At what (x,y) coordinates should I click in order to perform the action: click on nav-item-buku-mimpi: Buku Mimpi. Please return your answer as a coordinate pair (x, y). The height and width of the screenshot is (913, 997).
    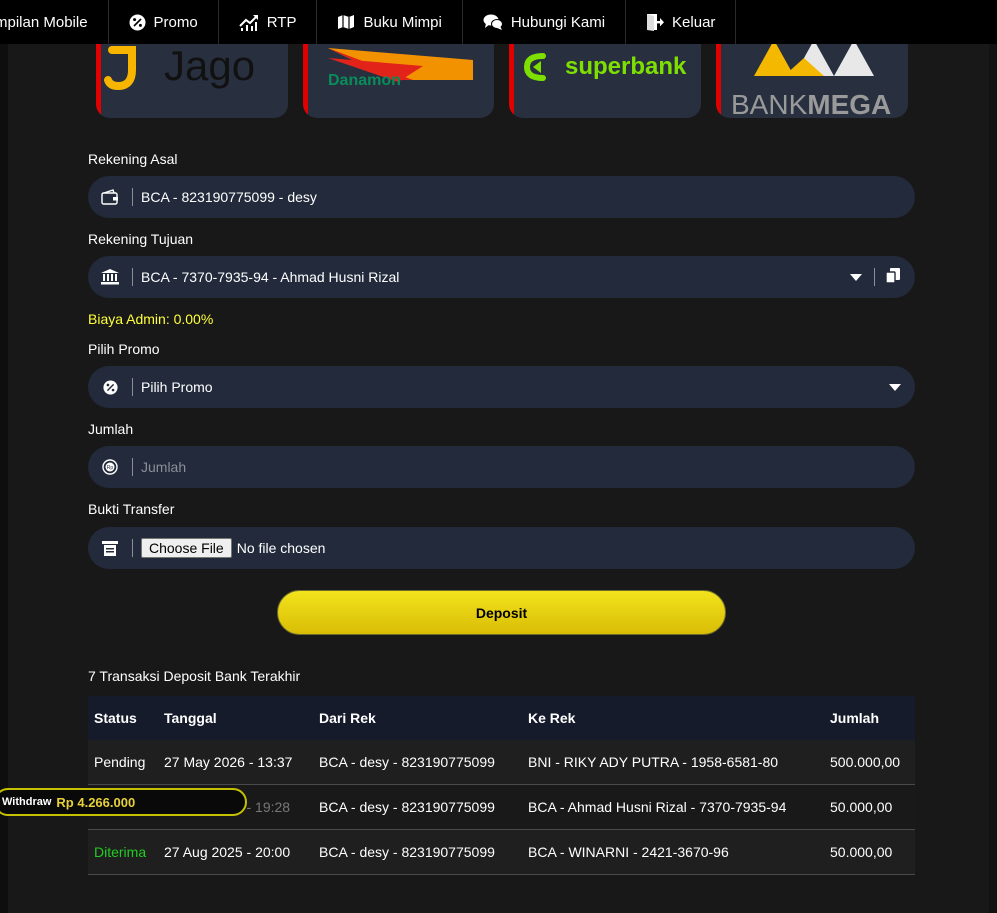
    Looking at the image, I should click on (390, 22).